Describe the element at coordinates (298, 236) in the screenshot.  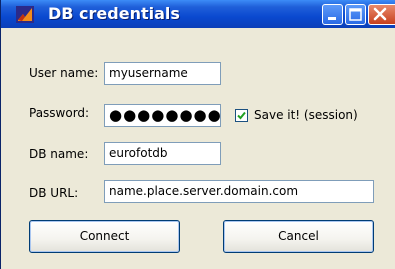
I see `cancel-button: Cancel` at that location.